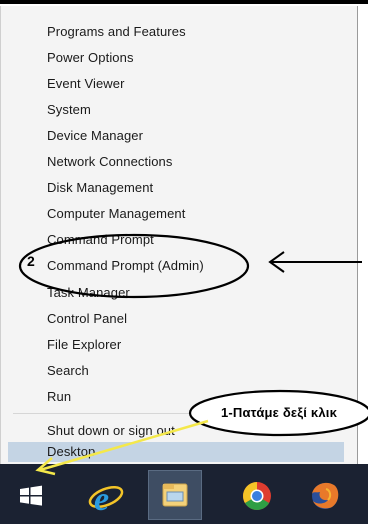 The height and width of the screenshot is (524, 368). I want to click on menu-item-network-connections: Network Connections, so click(109, 162).